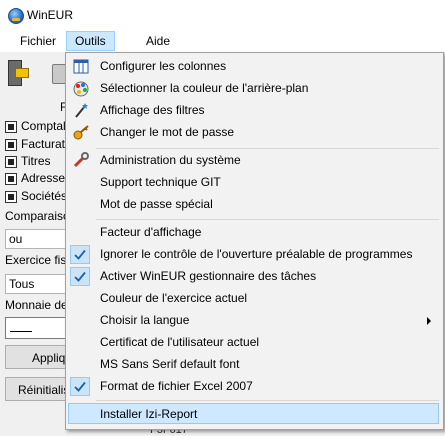 This screenshot has height=436, width=445. I want to click on magic-wand-icon, so click(81, 110).